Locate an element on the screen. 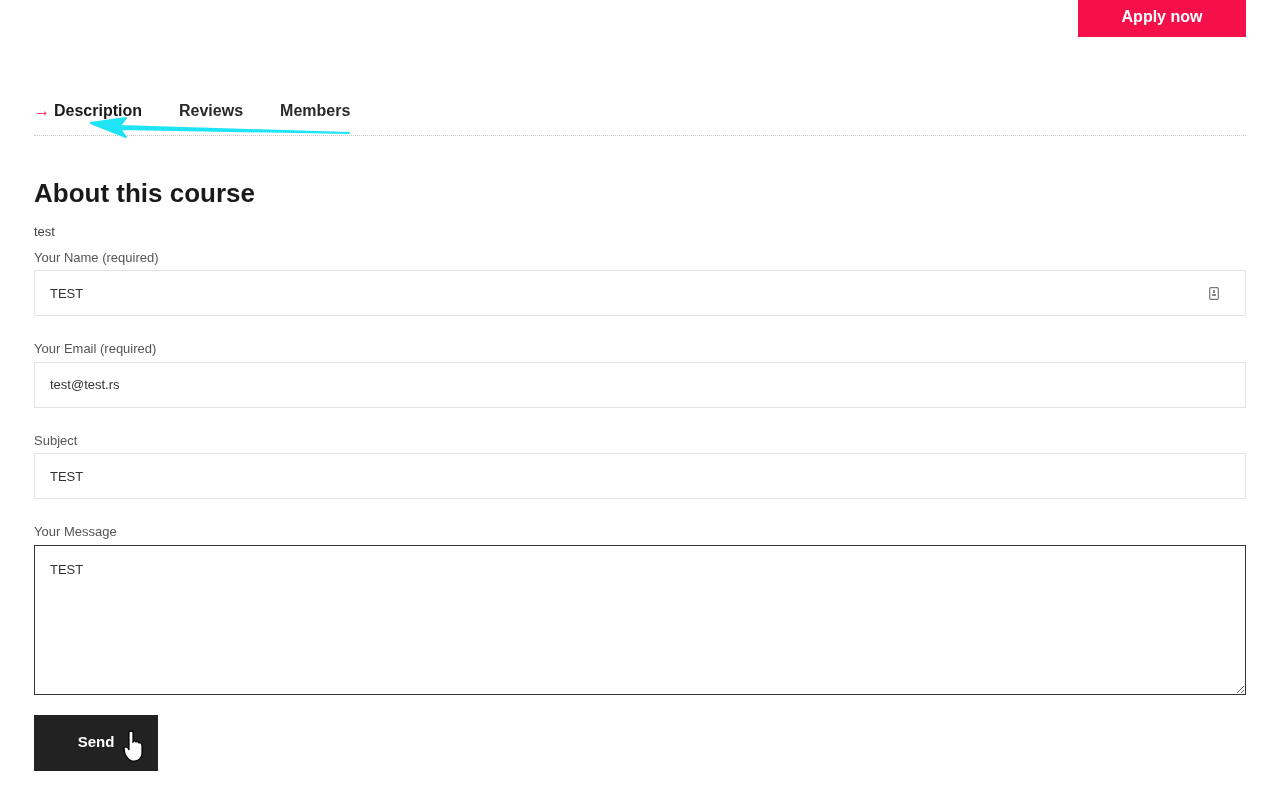  intro-text: test is located at coordinates (45, 232).